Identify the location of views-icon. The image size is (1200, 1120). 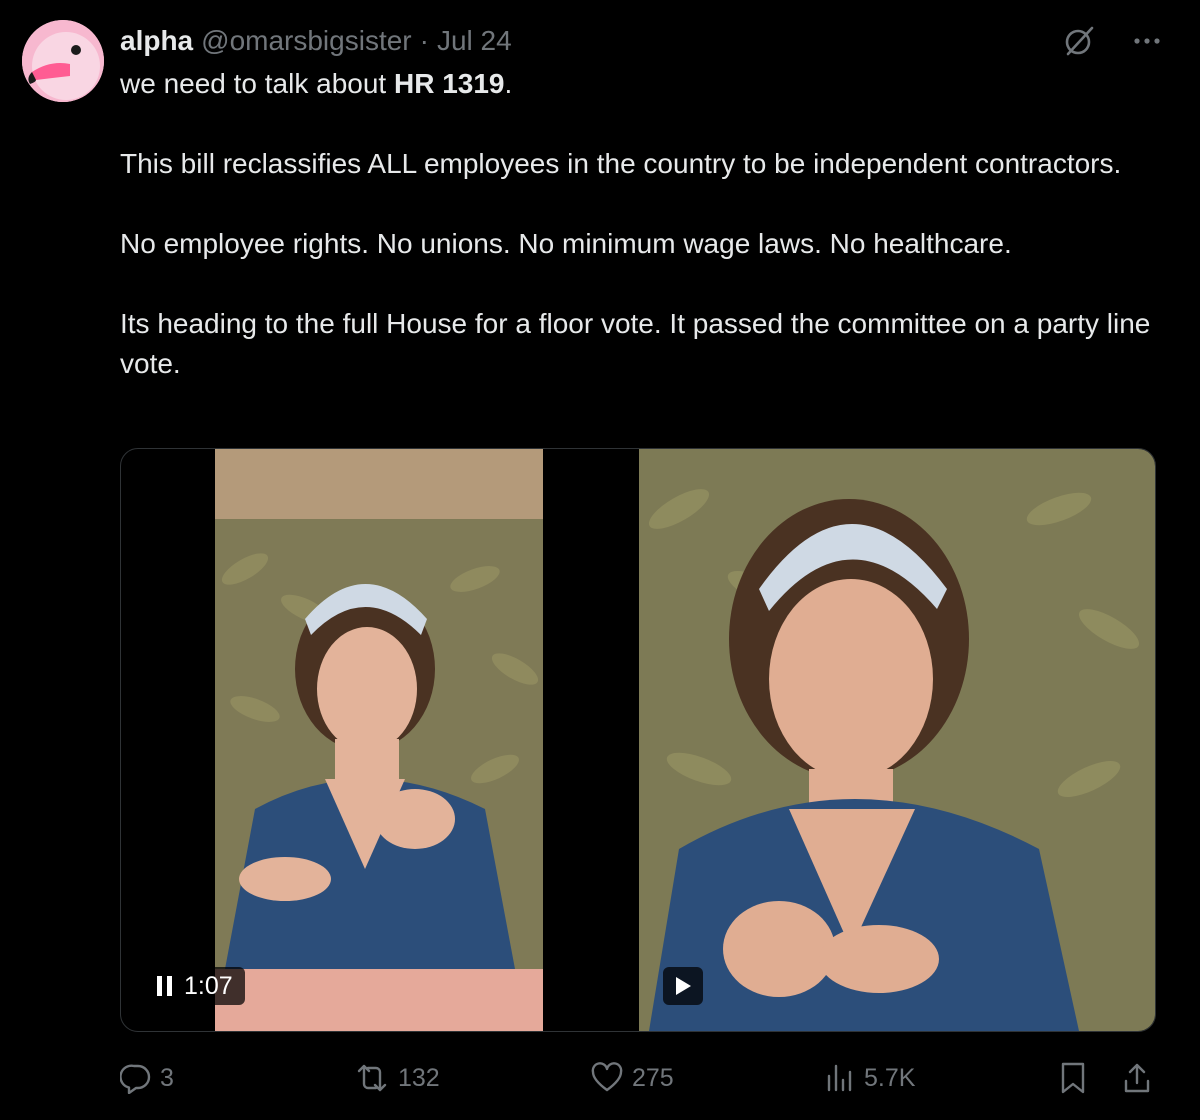
(839, 1078).